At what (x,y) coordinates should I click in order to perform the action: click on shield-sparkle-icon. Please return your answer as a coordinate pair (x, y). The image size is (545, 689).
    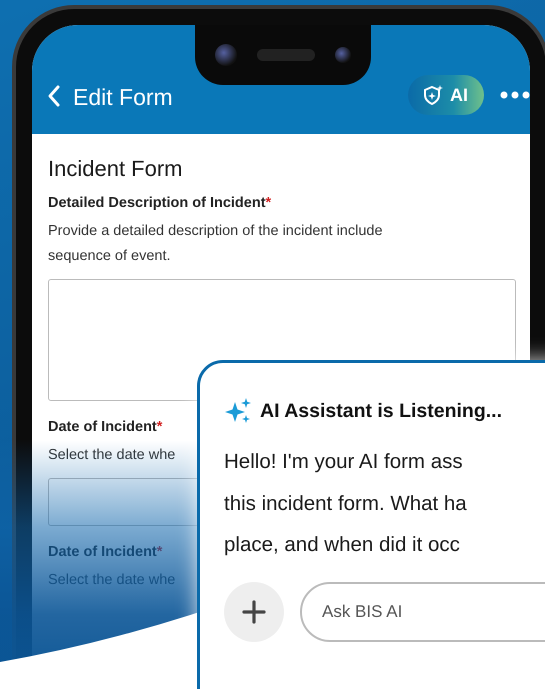
    Looking at the image, I should click on (433, 95).